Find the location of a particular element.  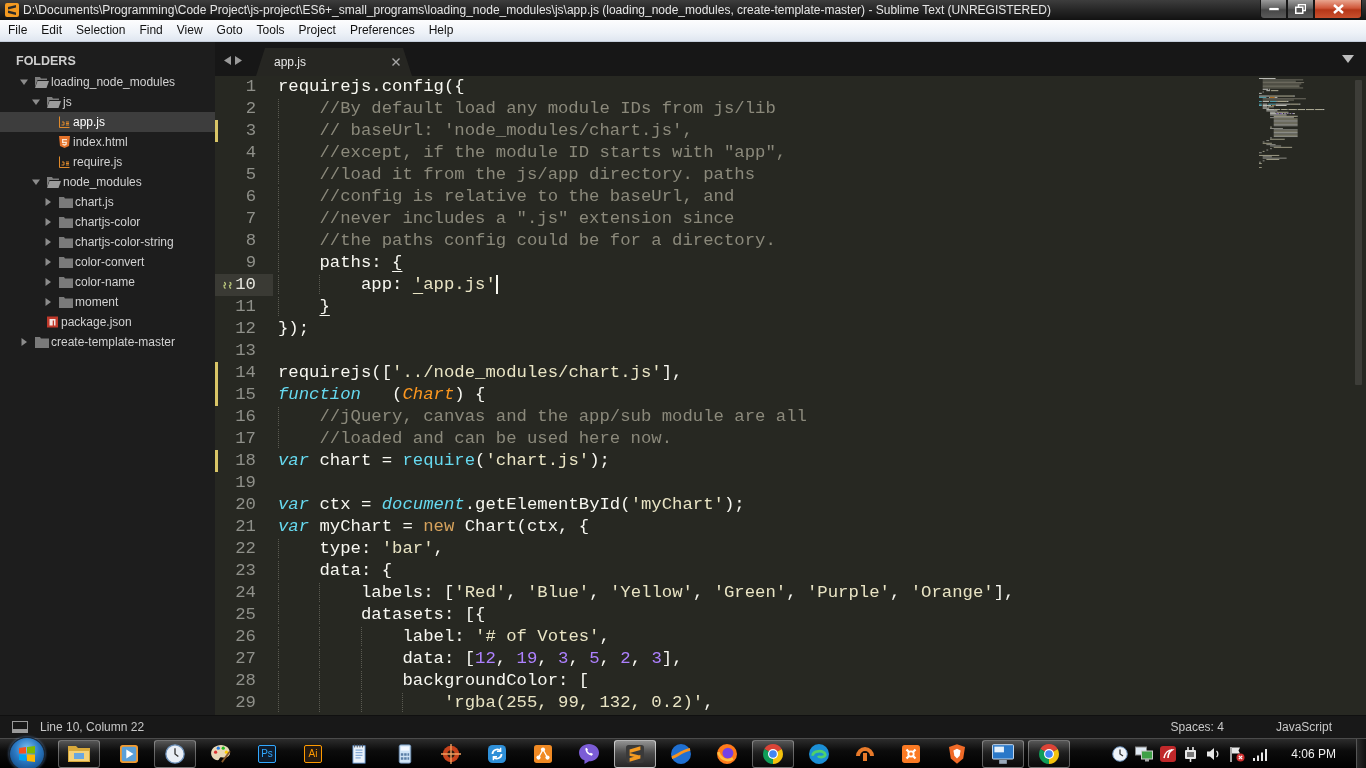

line-number: 27 is located at coordinates (245, 659).